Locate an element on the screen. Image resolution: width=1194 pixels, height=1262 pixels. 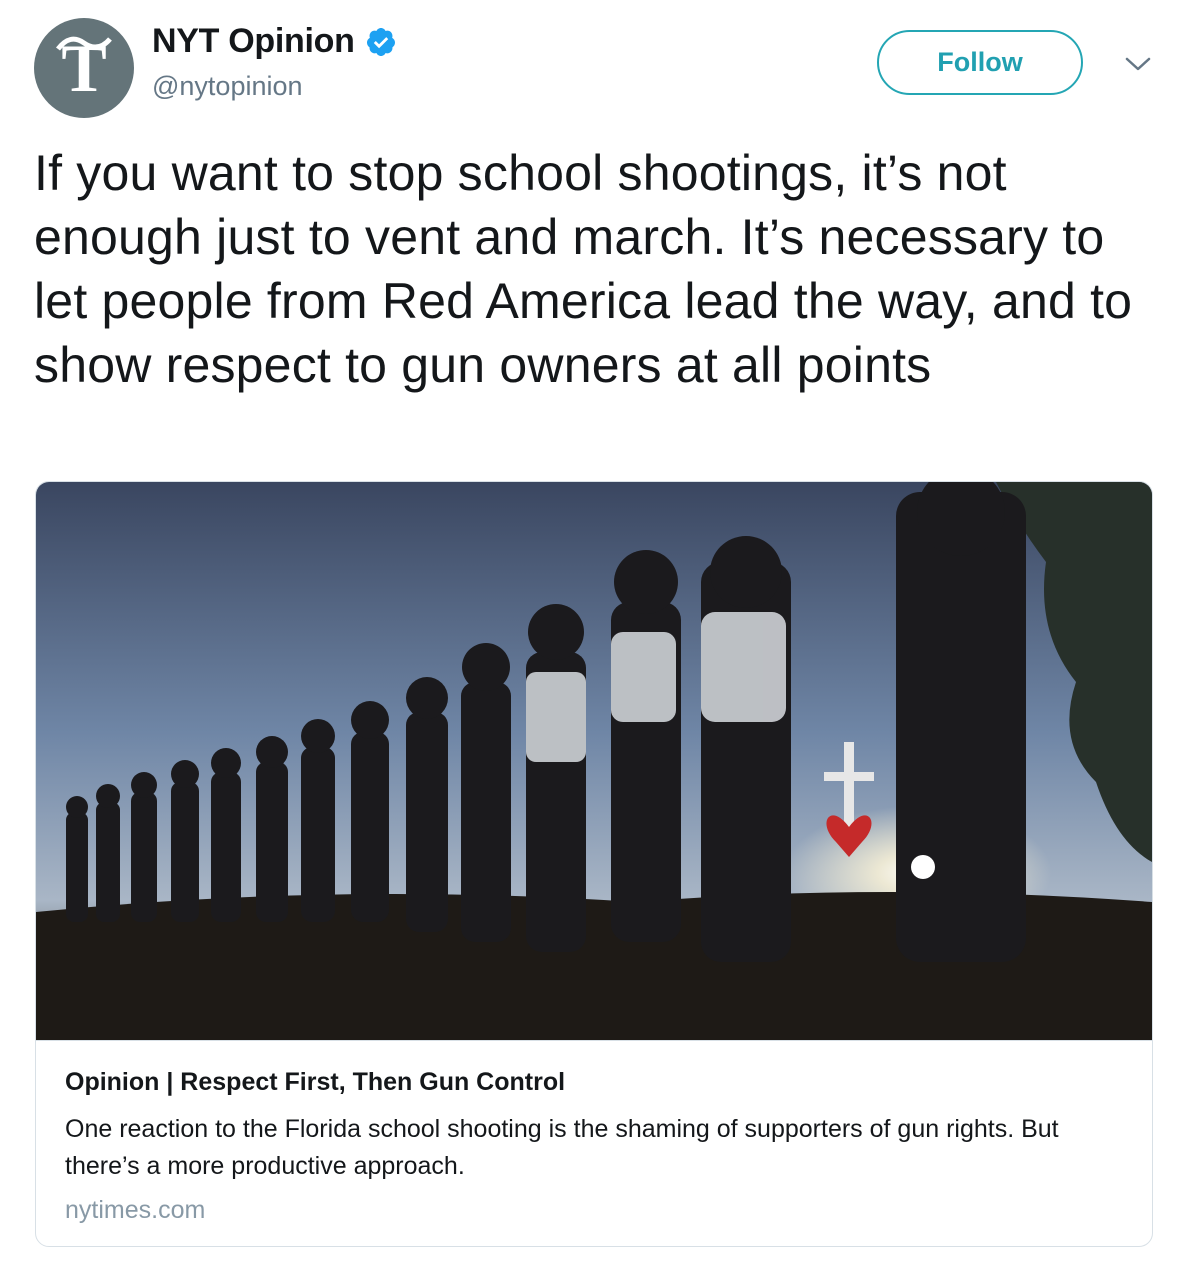
avatar: T is located at coordinates (84, 68).